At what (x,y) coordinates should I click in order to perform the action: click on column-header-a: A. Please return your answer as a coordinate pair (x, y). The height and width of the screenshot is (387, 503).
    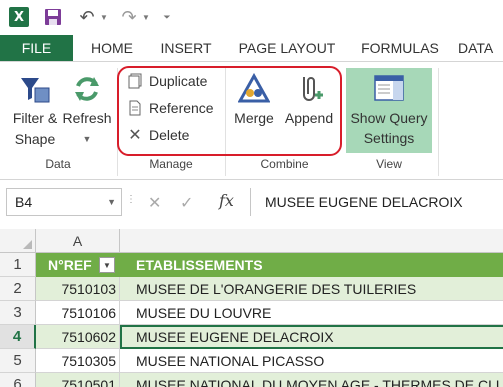
    Looking at the image, I should click on (78, 240).